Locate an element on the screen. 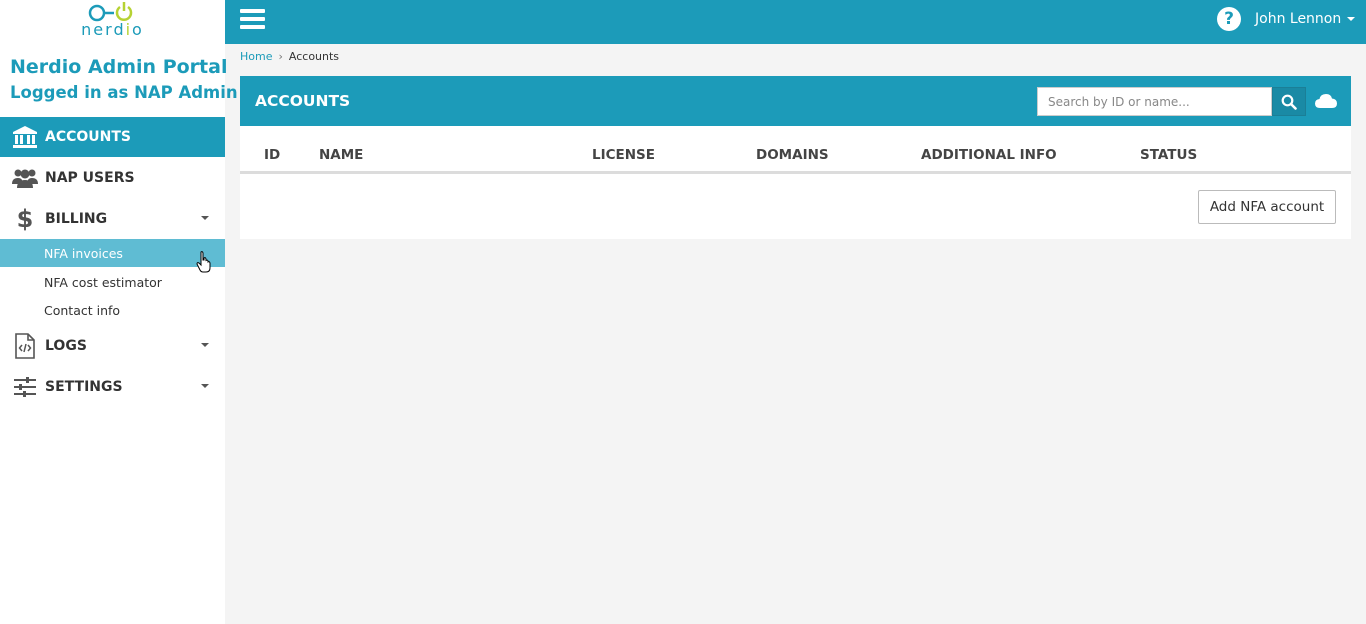 This screenshot has width=1366, height=624. sidebar-item-logs: LOGS is located at coordinates (112, 346).